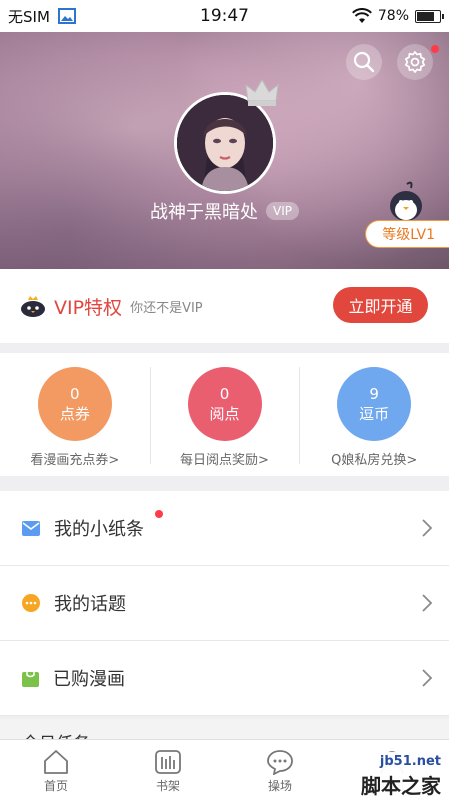 The height and width of the screenshot is (800, 449). I want to click on chat-bubble-icon, so click(31, 603).